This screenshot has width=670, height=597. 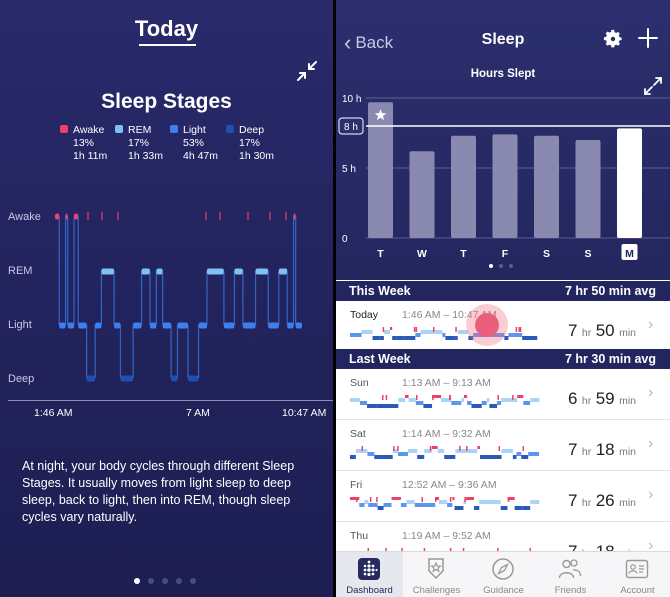 What do you see at coordinates (345, 239) in the screenshot?
I see `y-tick-label: 0` at bounding box center [345, 239].